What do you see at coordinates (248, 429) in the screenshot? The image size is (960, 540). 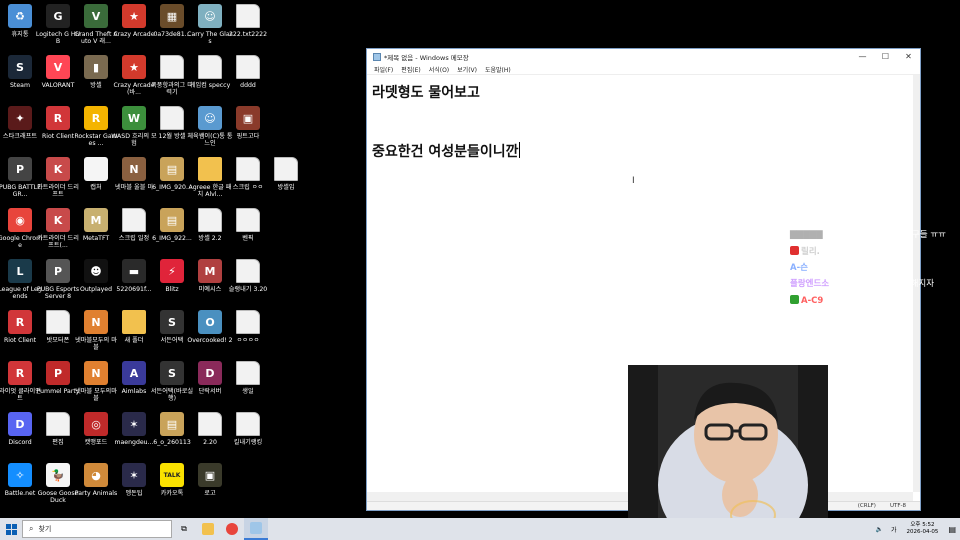 I see `desktop-icon: 킬내기랭킹` at bounding box center [248, 429].